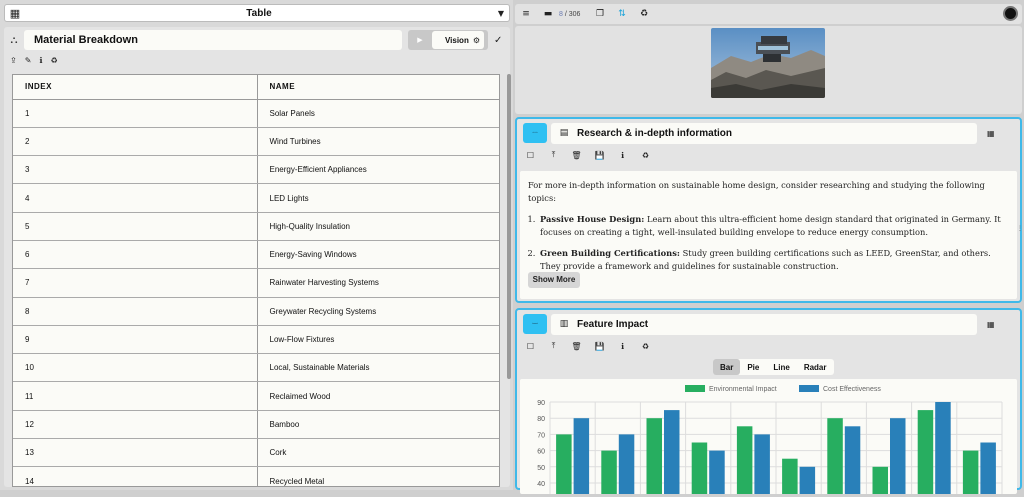  What do you see at coordinates (13, 60) in the screenshot?
I see `upload-icon: ⇪` at bounding box center [13, 60].